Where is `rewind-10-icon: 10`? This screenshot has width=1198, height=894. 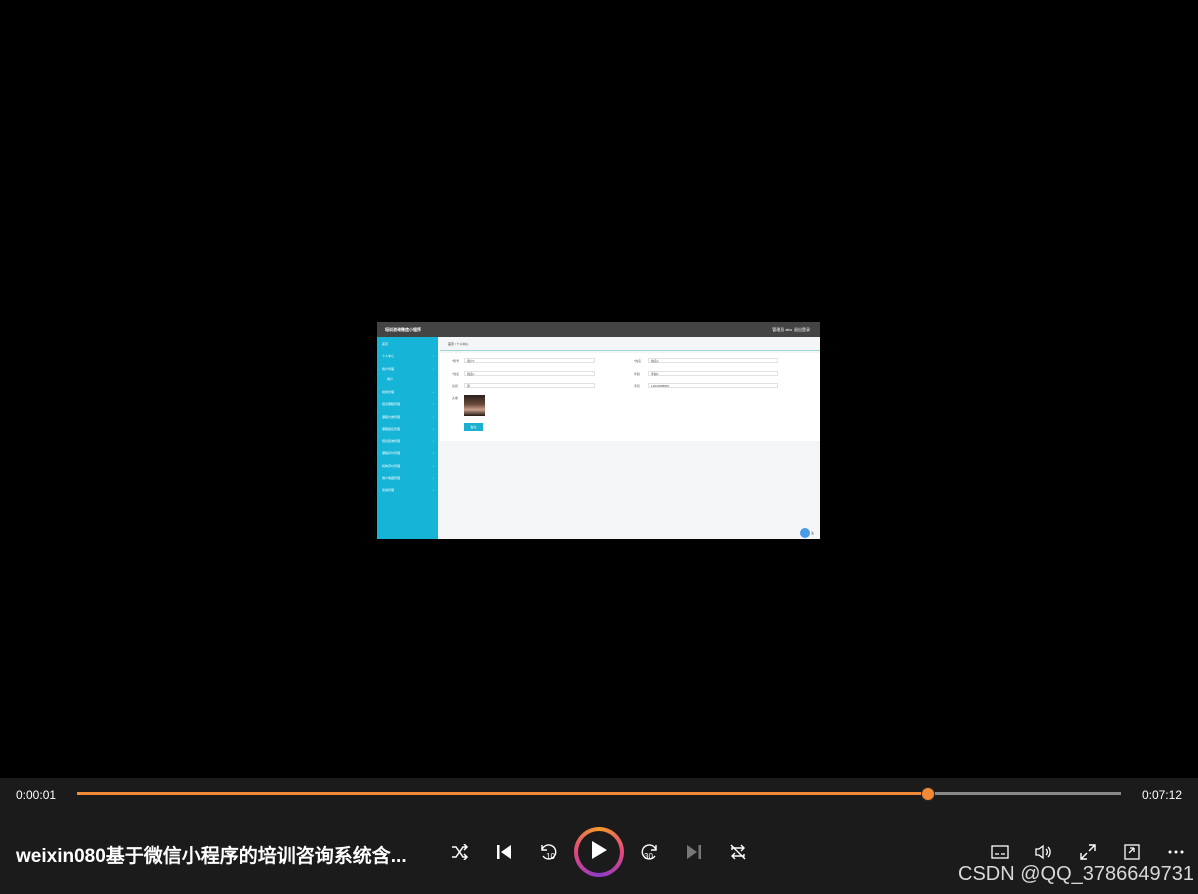
rewind-10-icon: 10 is located at coordinates (548, 852).